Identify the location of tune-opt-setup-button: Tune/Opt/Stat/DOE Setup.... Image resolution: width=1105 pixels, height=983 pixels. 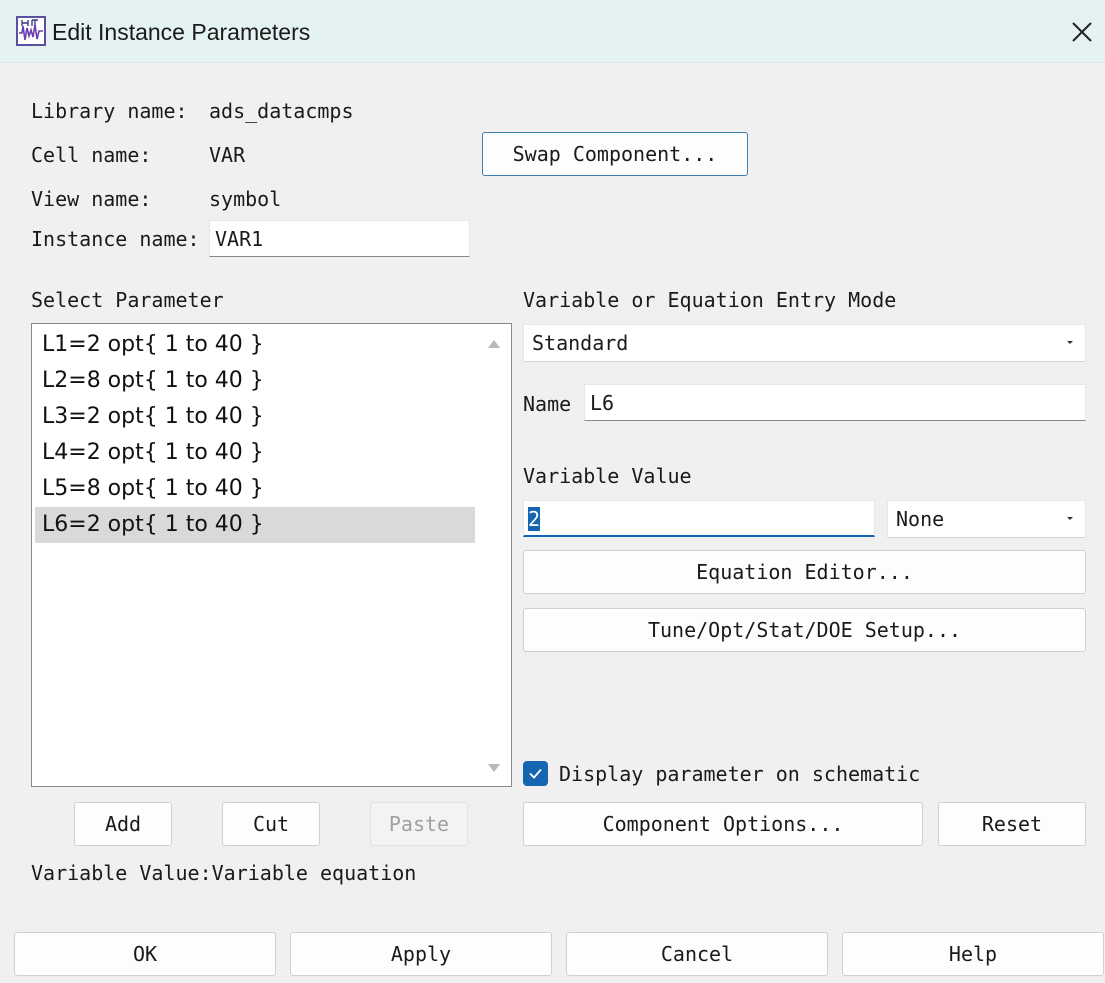
(804, 630).